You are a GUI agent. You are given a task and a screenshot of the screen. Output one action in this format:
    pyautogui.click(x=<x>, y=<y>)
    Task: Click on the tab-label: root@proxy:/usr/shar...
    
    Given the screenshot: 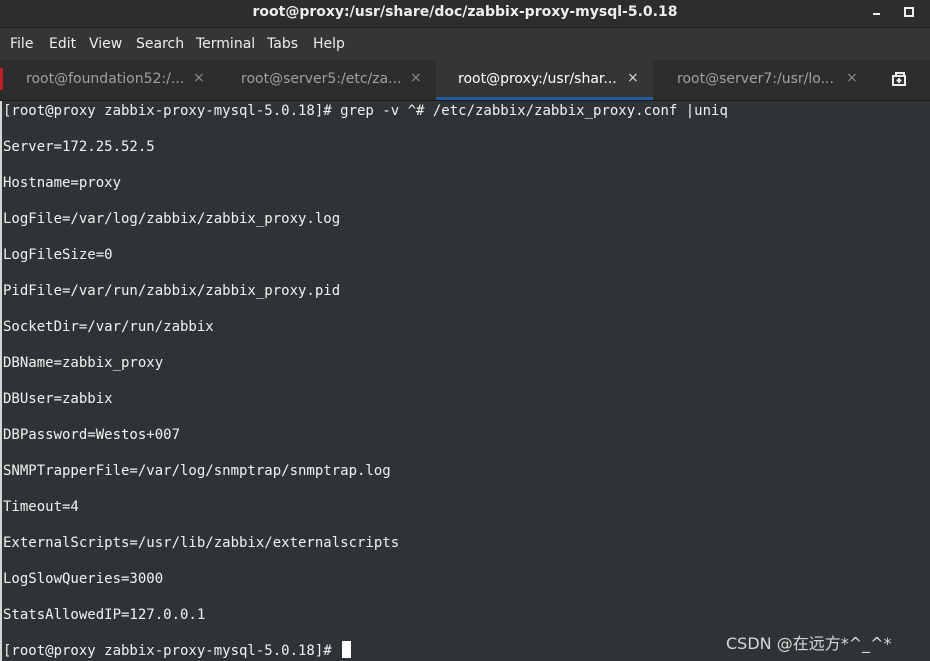 What is the action you would take?
    pyautogui.click(x=537, y=79)
    